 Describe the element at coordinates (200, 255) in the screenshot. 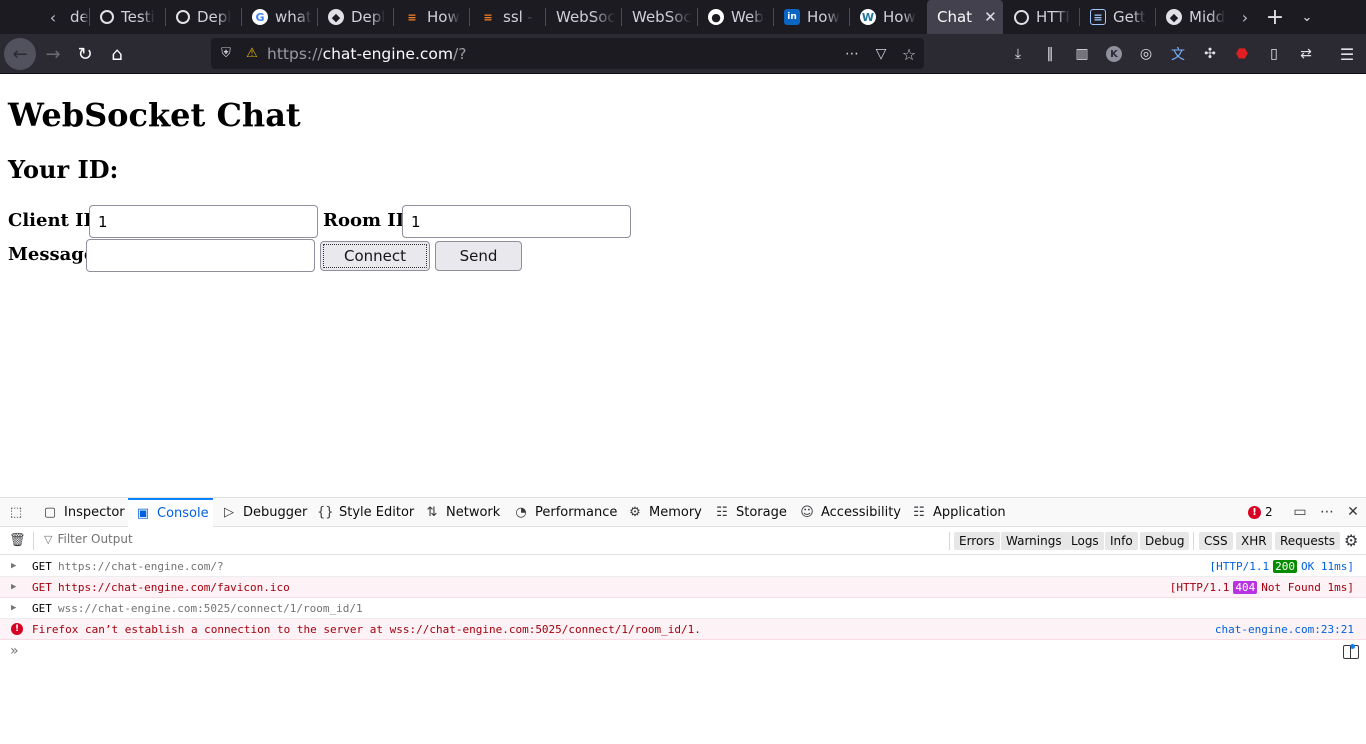

I see `message-field` at that location.